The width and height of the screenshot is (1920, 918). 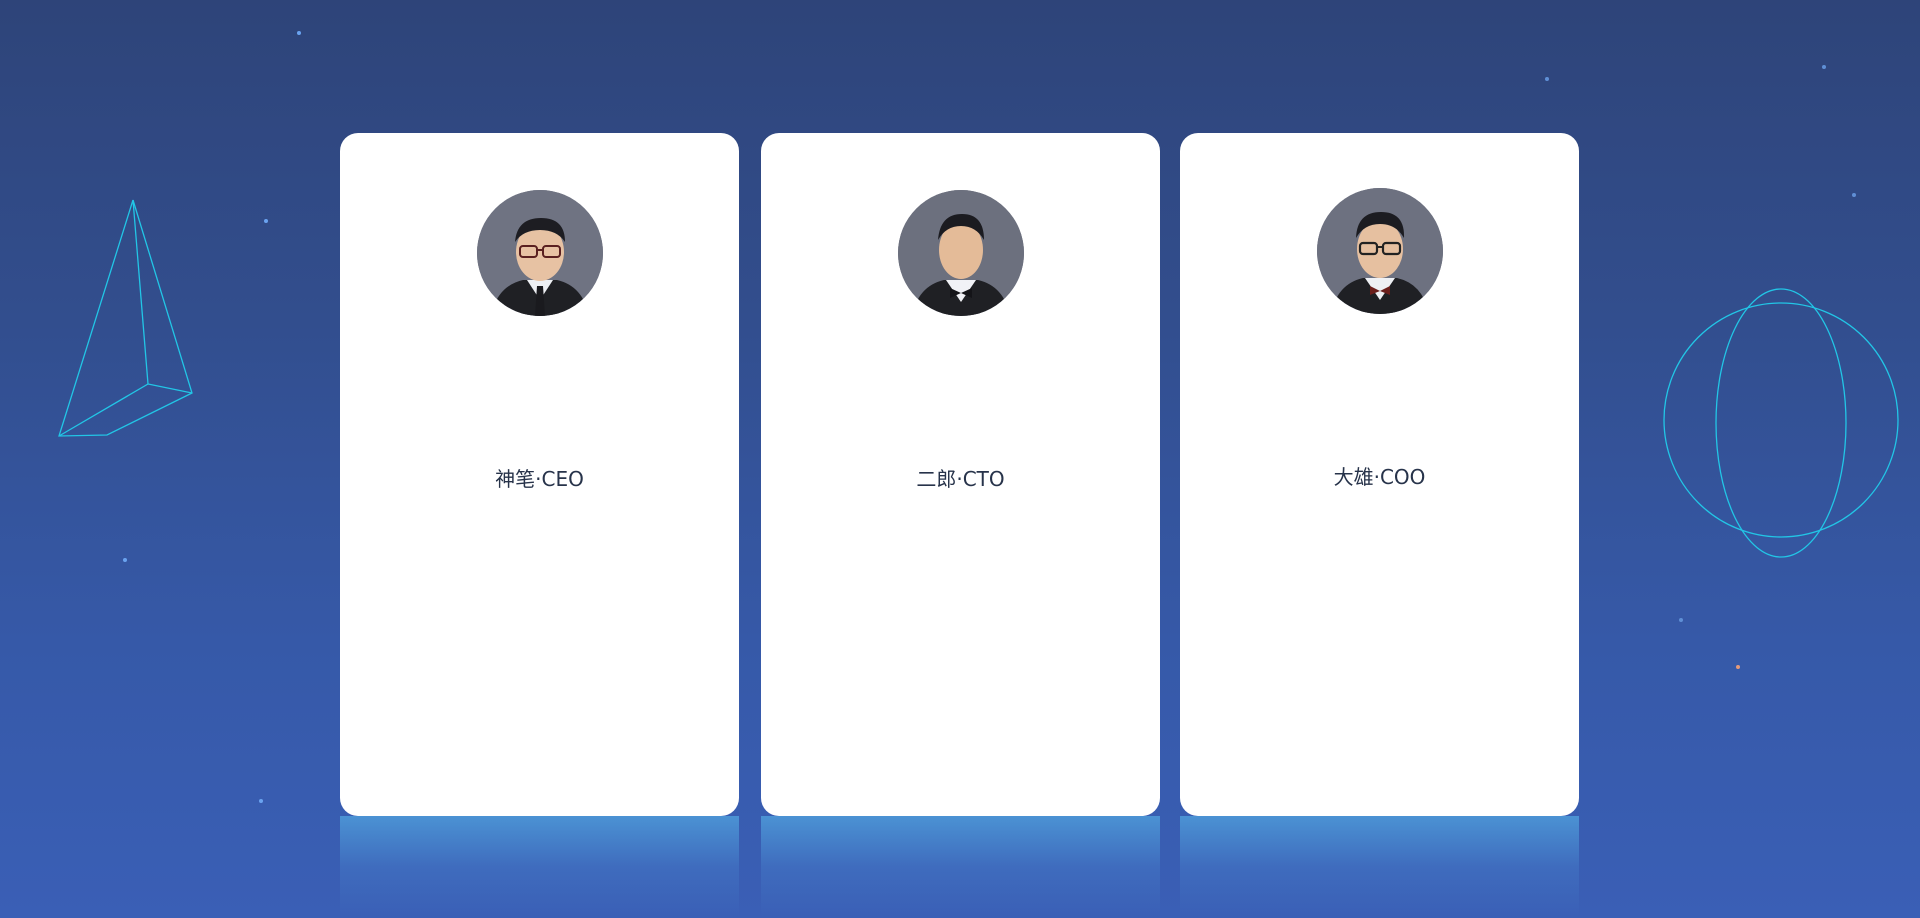 What do you see at coordinates (539, 479) in the screenshot?
I see `member-name: 神笔·CEO` at bounding box center [539, 479].